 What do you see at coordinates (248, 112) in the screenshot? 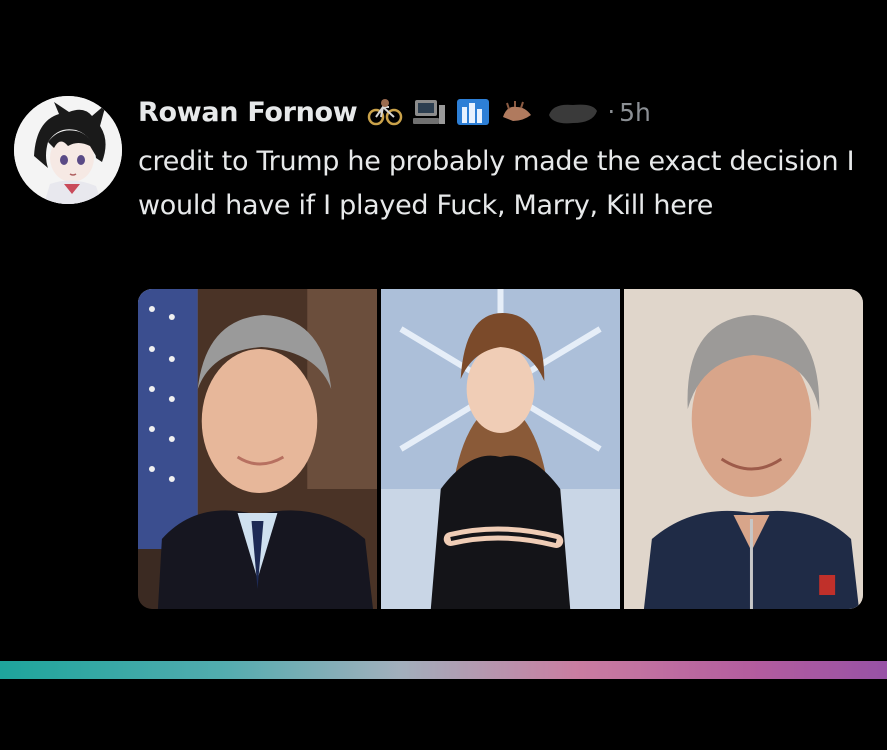
I see `author-name: Rowan Fornow` at bounding box center [248, 112].